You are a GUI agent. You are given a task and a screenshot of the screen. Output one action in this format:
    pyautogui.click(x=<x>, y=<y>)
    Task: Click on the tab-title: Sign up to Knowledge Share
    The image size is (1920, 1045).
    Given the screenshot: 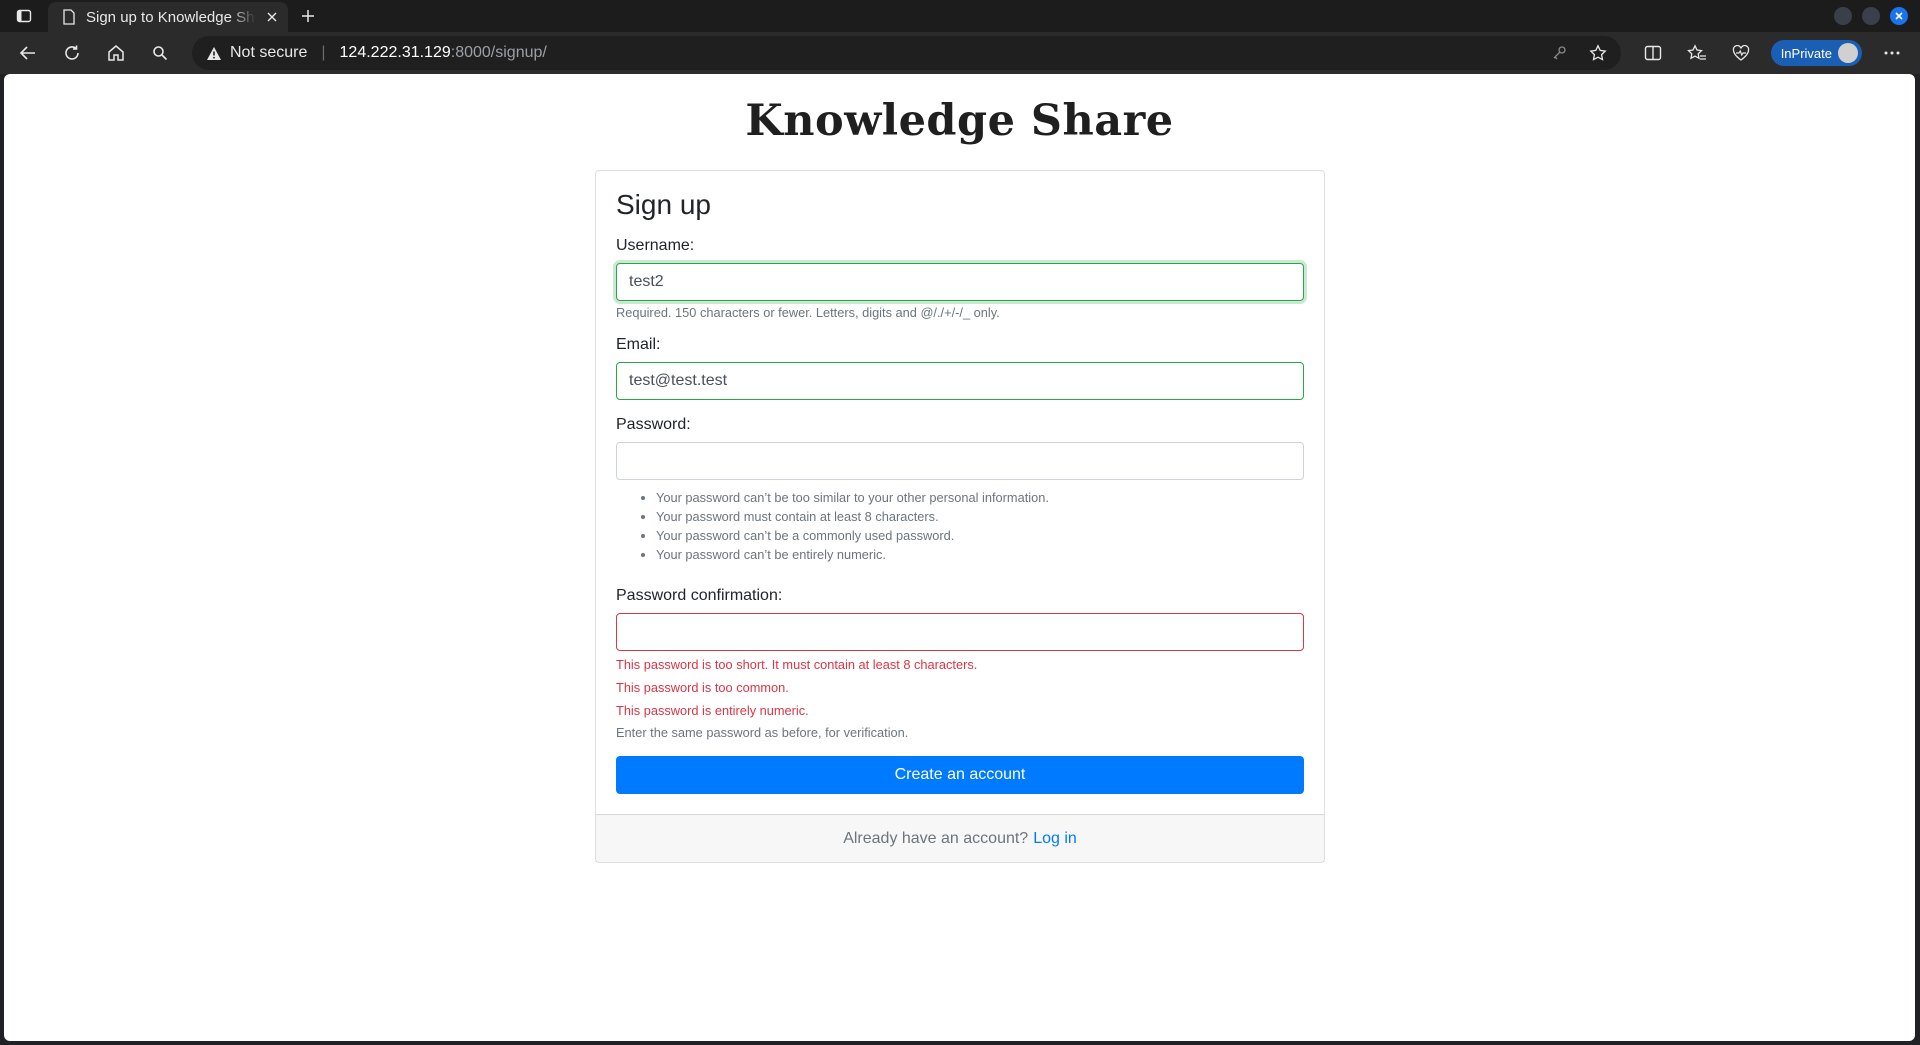 What is the action you would take?
    pyautogui.click(x=171, y=17)
    